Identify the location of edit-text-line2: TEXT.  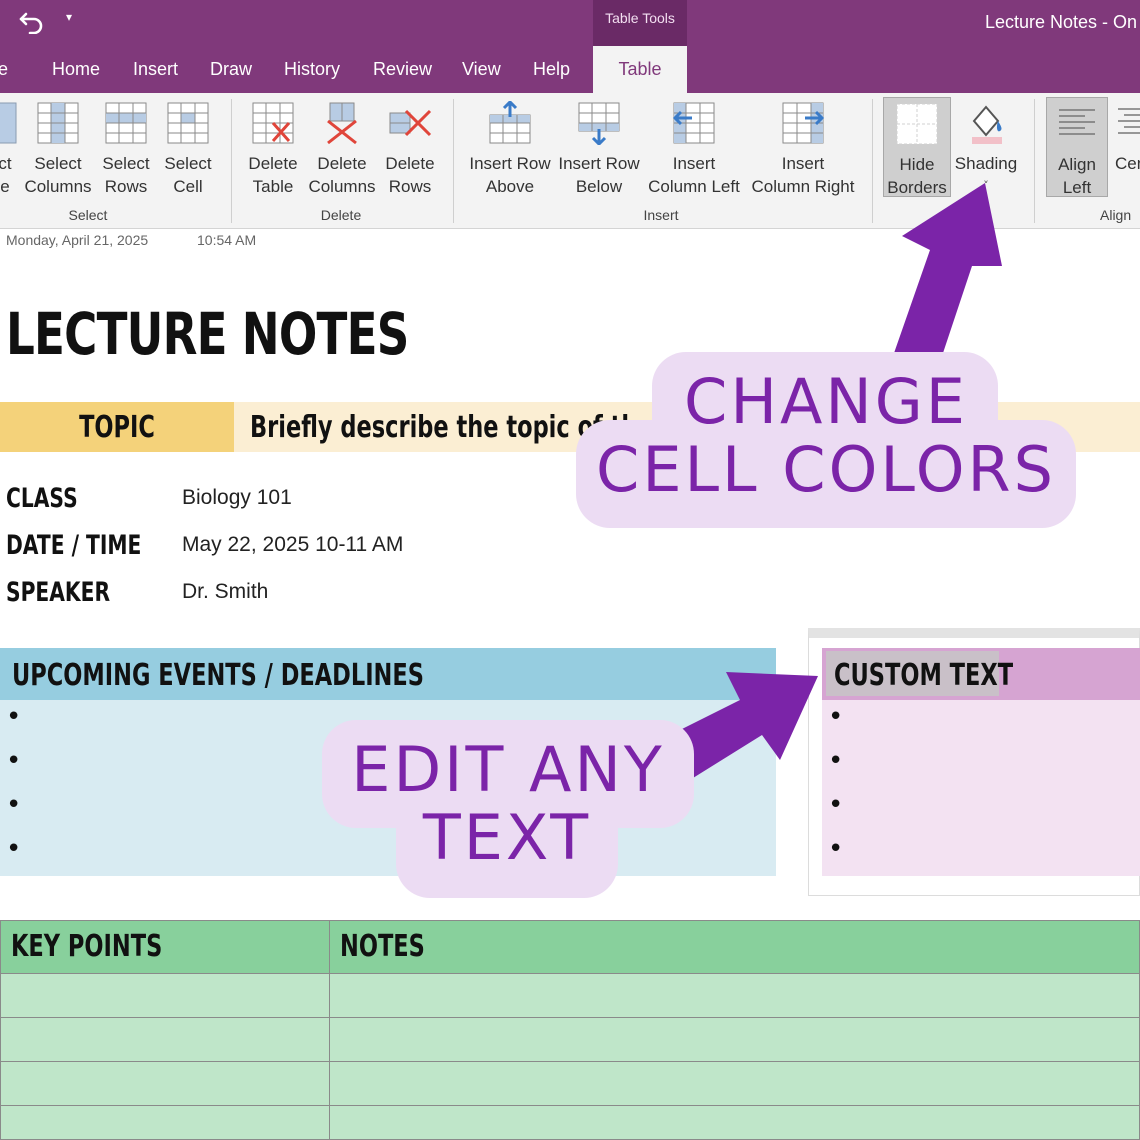
(507, 837).